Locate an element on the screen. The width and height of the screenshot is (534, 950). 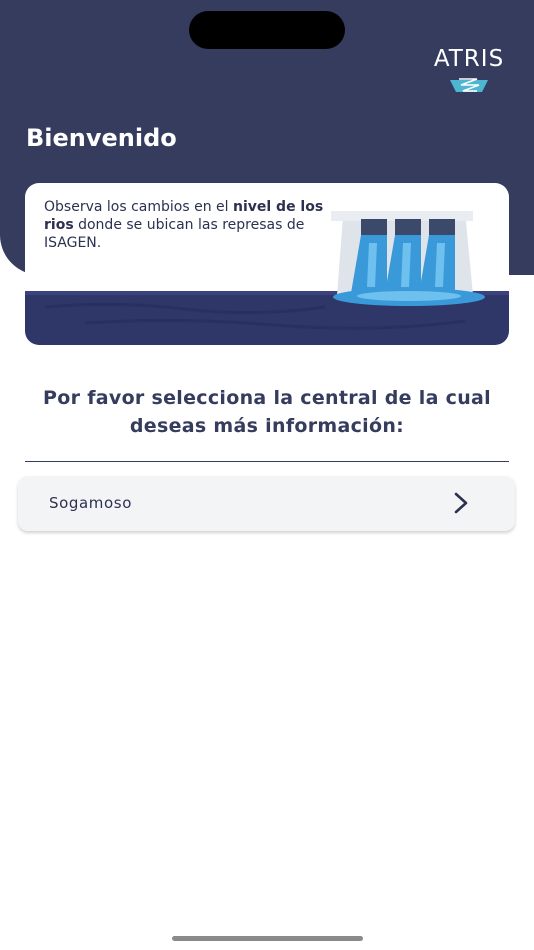
chevron-right-icon is located at coordinates (461, 503).